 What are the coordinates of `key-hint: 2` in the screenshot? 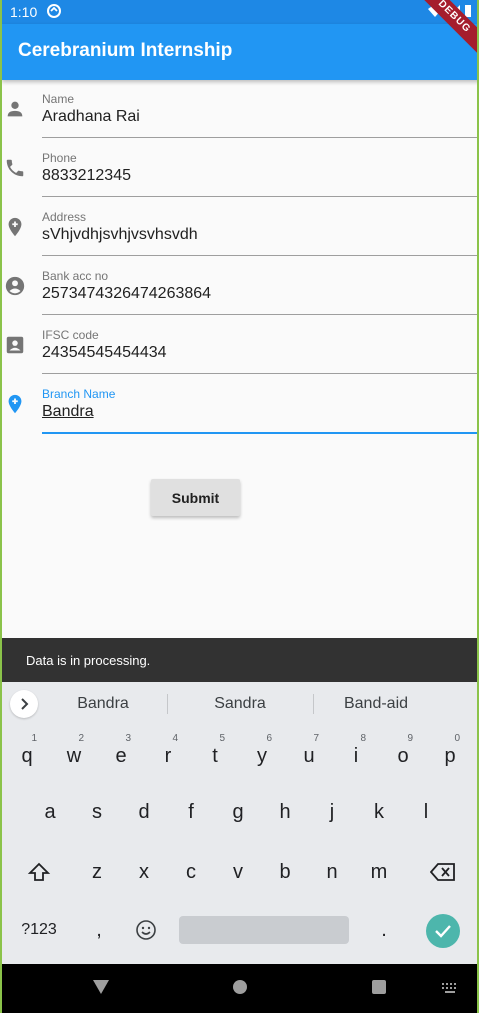 It's located at (81, 738).